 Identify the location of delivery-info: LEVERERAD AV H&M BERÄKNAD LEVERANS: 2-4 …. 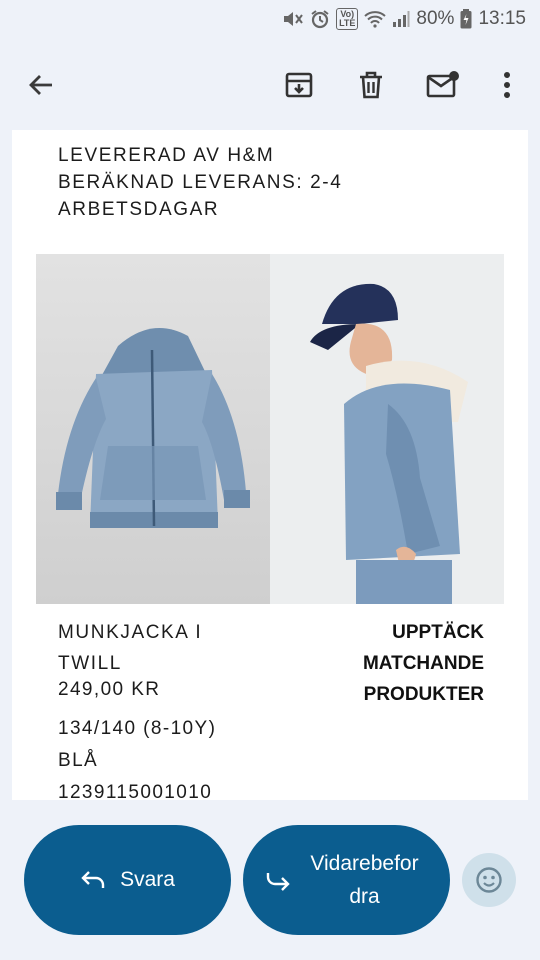
(200, 182).